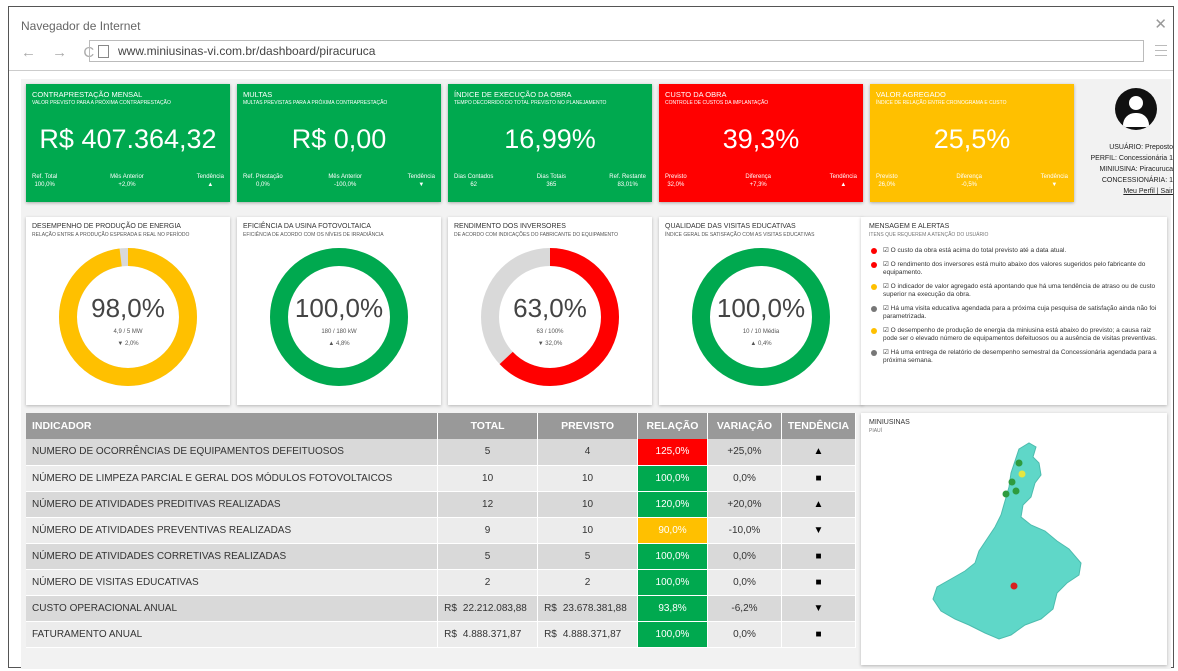  Describe the element at coordinates (488, 582) in the screenshot. I see `cell-total: 2` at that location.